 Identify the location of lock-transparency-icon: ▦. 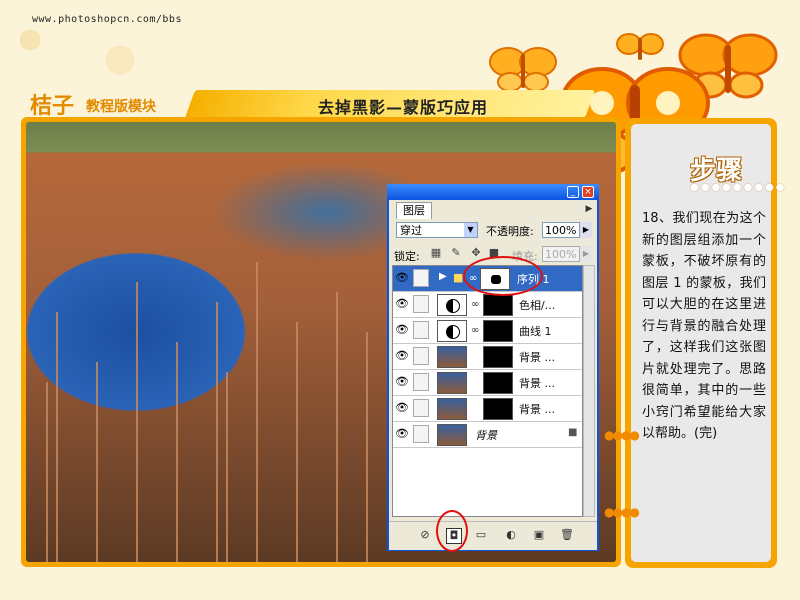
(436, 253).